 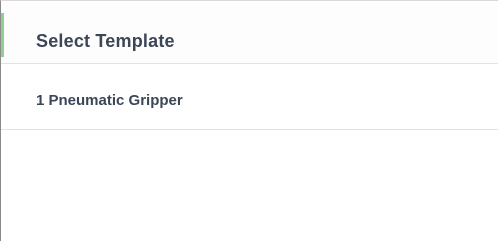 What do you see at coordinates (109, 100) in the screenshot?
I see `template-item-label: 1 Pneumatic Gripper` at bounding box center [109, 100].